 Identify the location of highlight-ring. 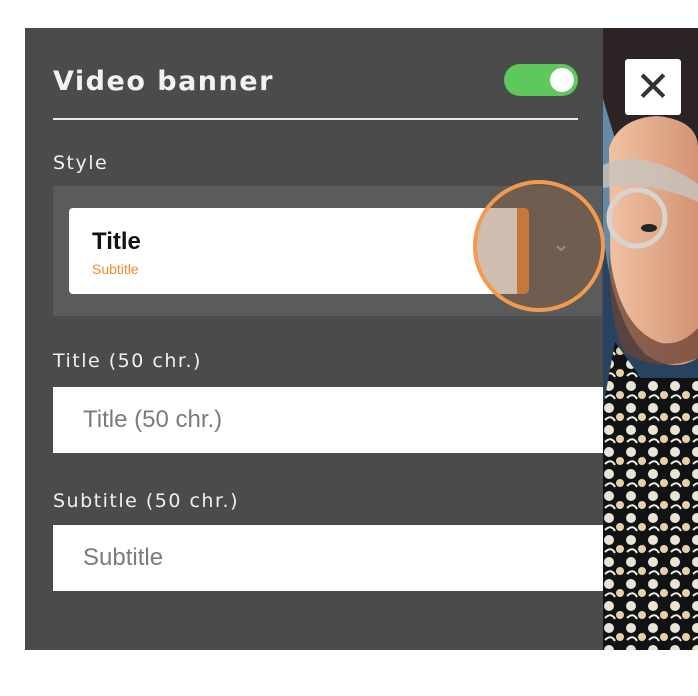
(539, 246).